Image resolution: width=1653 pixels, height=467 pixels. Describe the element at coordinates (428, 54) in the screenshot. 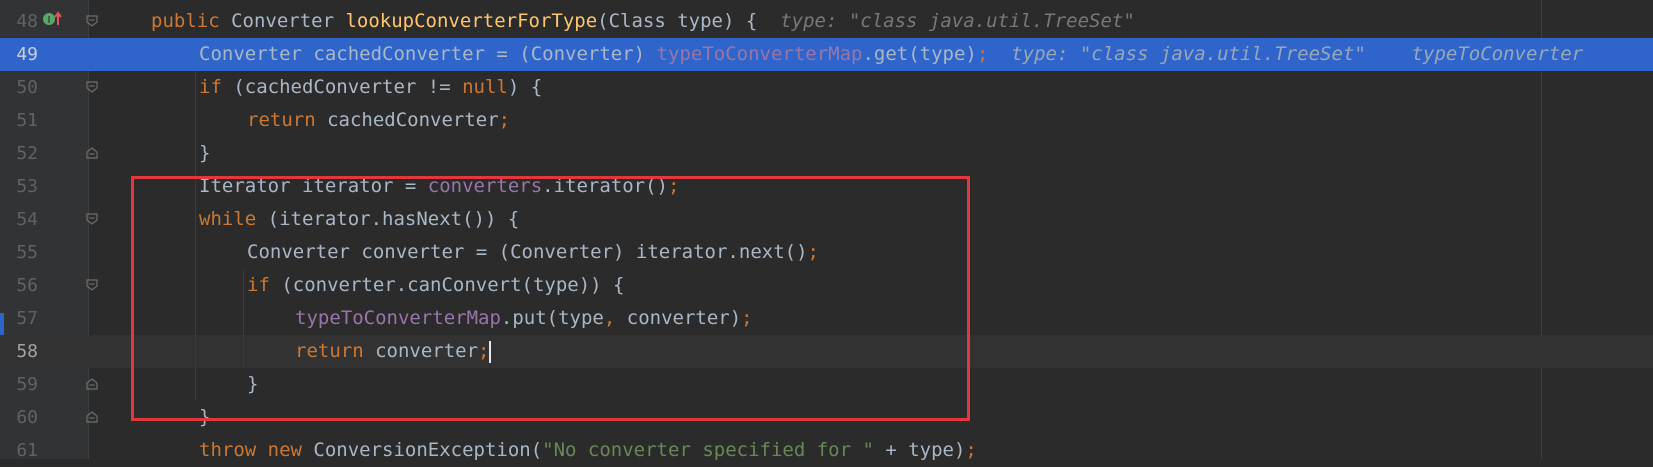

I see `code-token: Converter cachedConverter = (Converter)` at that location.